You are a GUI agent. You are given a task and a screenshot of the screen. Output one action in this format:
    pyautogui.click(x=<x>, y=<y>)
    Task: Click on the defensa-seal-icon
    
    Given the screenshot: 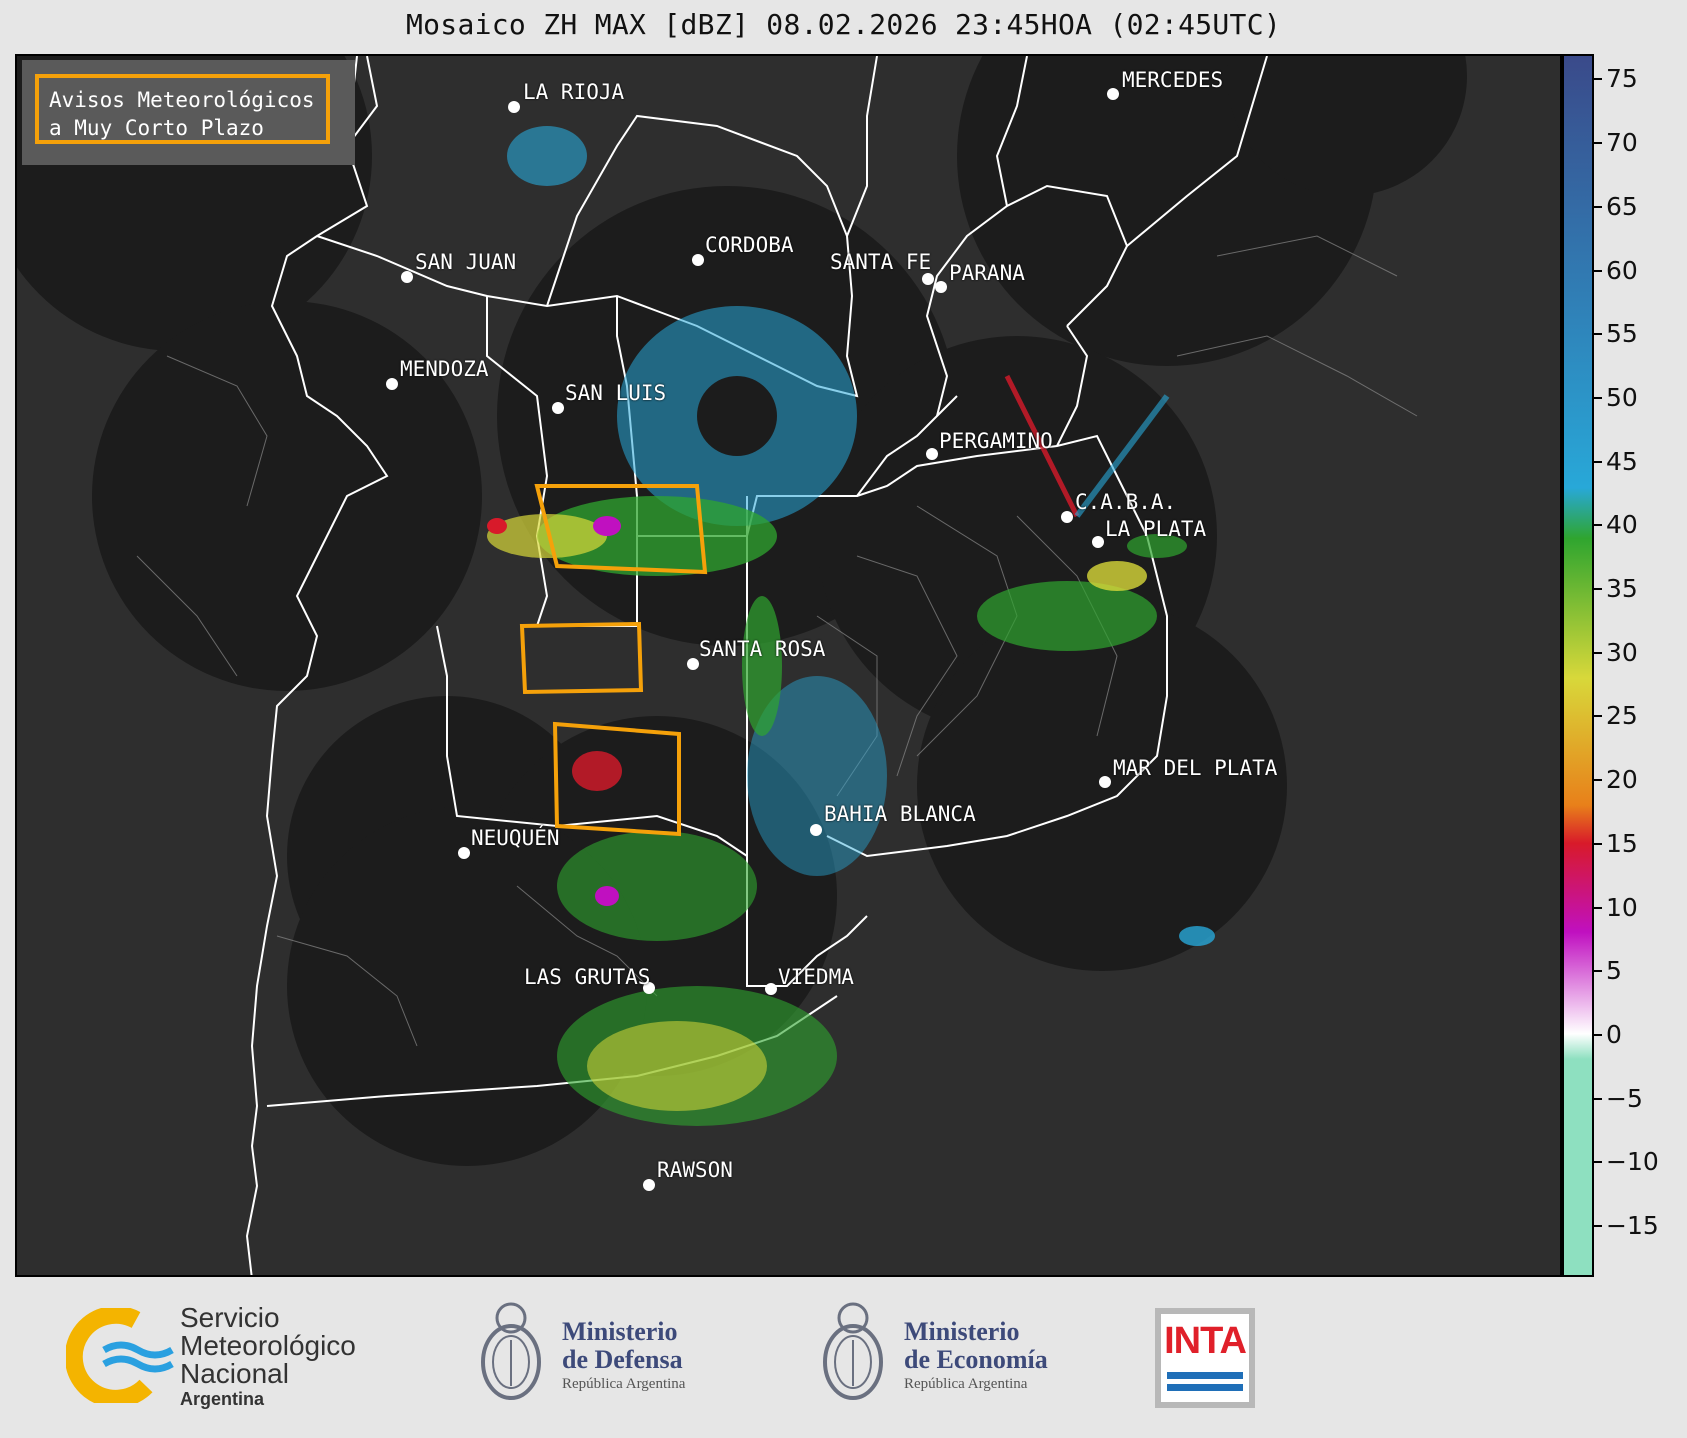 What is the action you would take?
    pyautogui.click(x=511, y=1355)
    